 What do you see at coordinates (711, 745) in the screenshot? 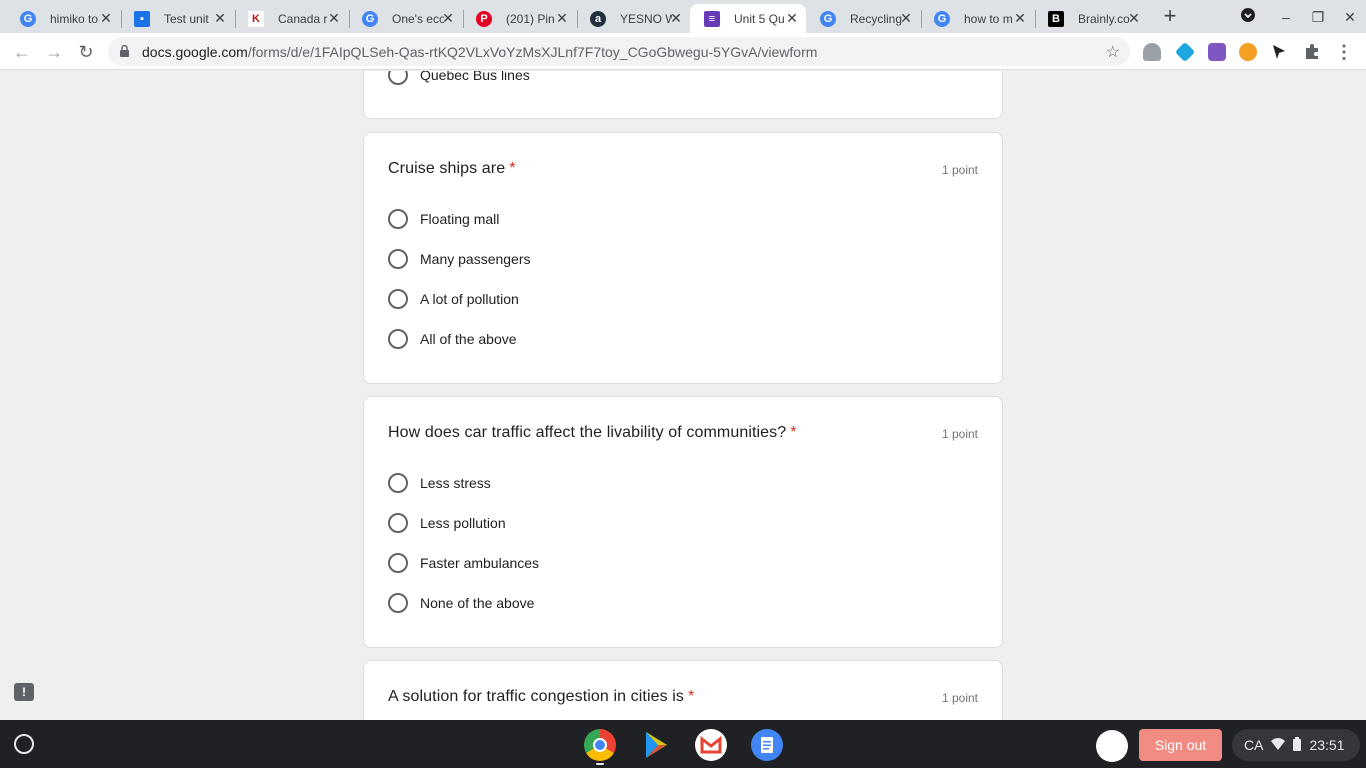
I see `gmail-icon` at bounding box center [711, 745].